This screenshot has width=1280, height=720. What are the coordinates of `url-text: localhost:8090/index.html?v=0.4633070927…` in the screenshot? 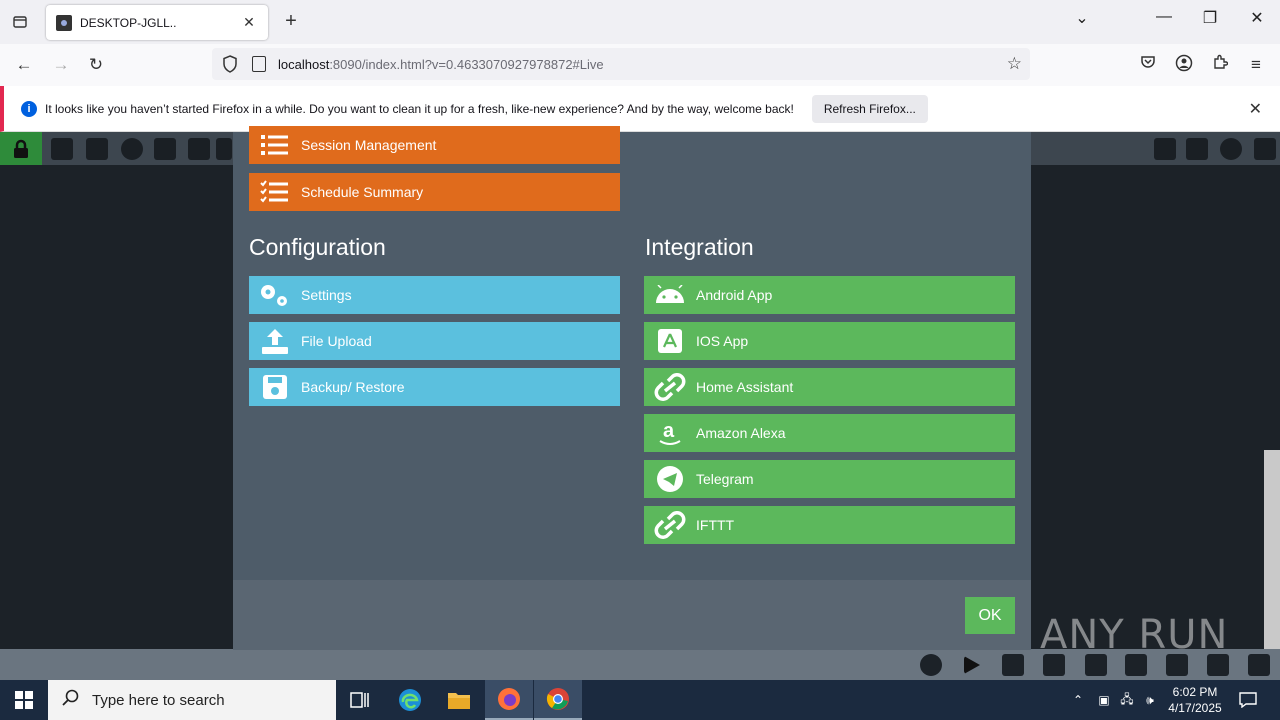 It's located at (441, 64).